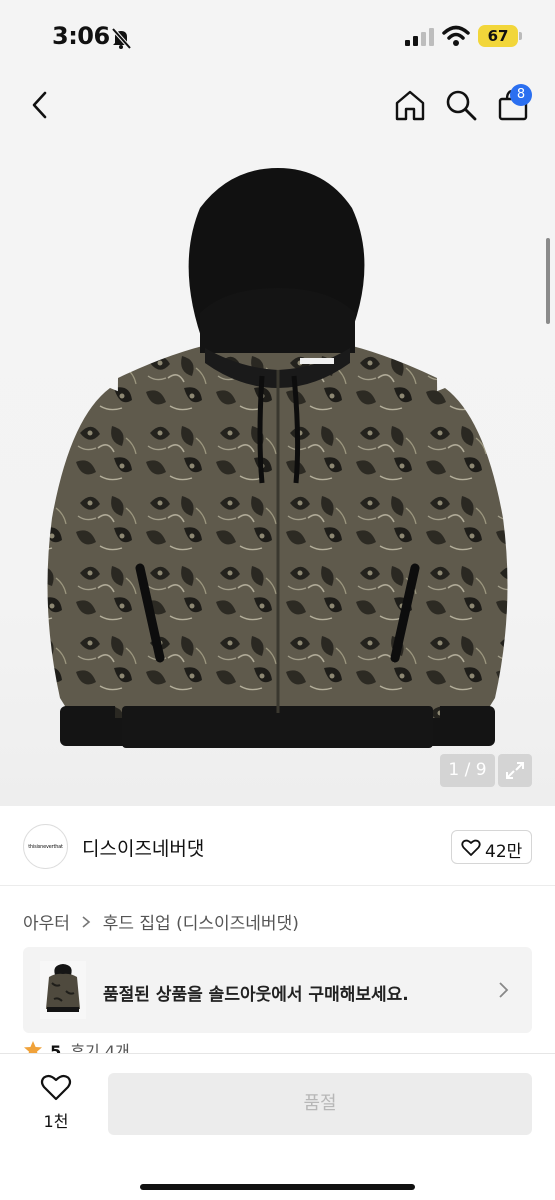 The width and height of the screenshot is (555, 1200). I want to click on home-indicator, so click(277, 1187).